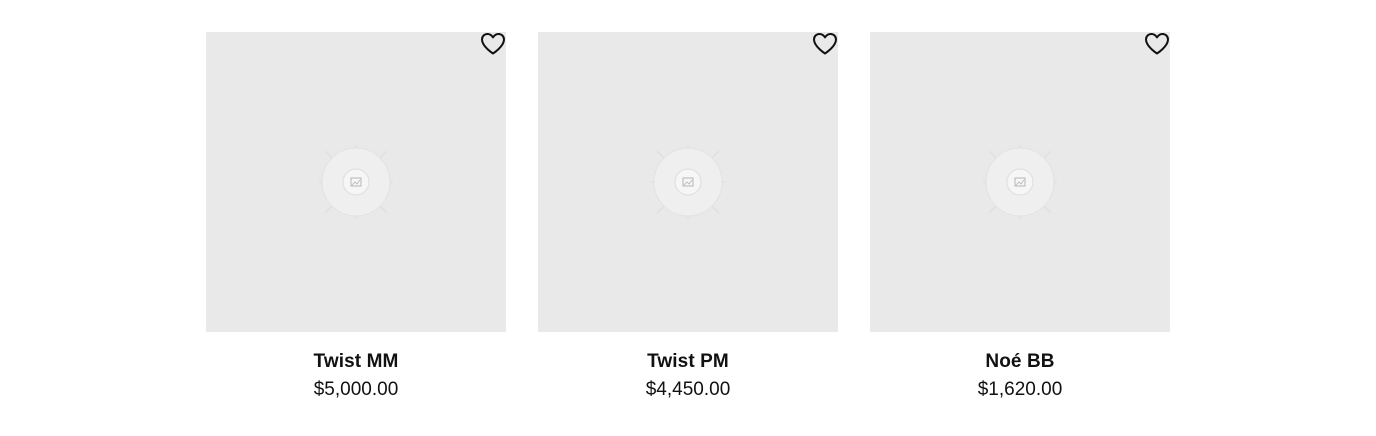 This screenshot has width=1376, height=436. What do you see at coordinates (688, 389) in the screenshot?
I see `product-price: $4,450.00` at bounding box center [688, 389].